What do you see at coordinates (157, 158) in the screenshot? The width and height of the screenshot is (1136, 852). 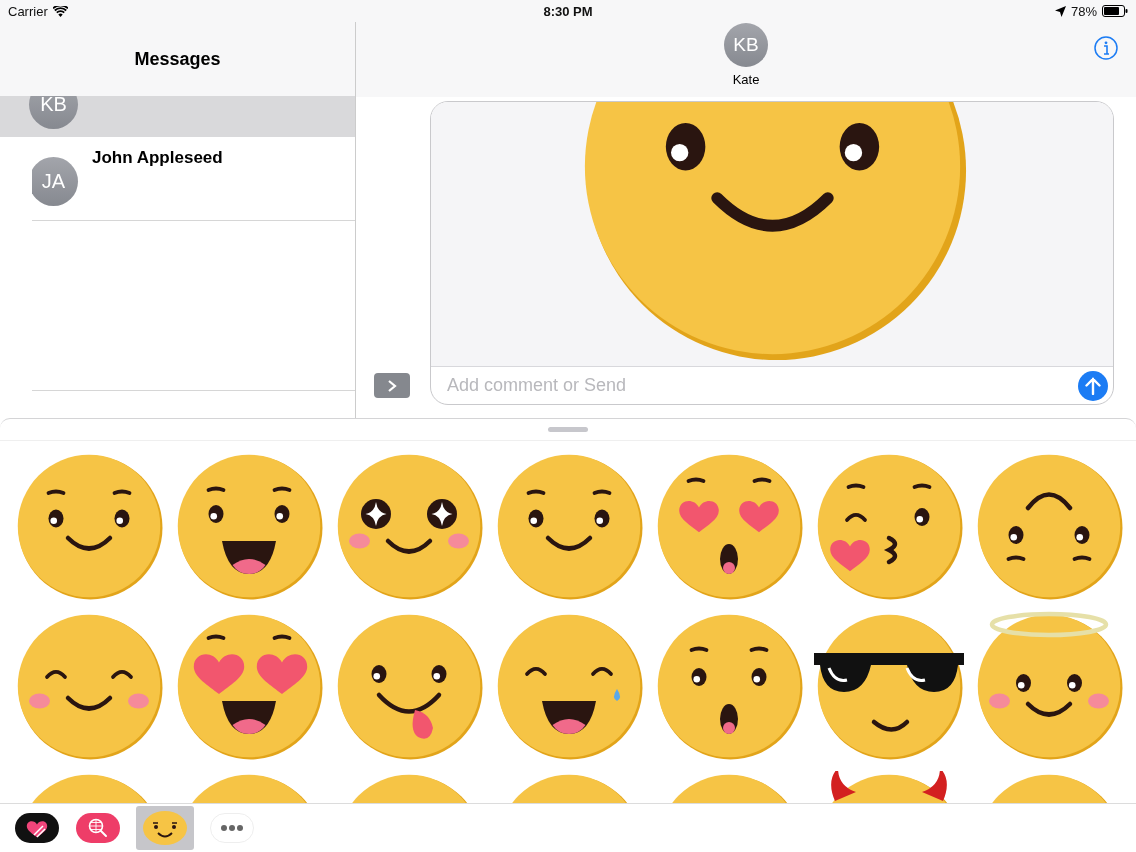 I see `contact-name: John Appleseed` at bounding box center [157, 158].